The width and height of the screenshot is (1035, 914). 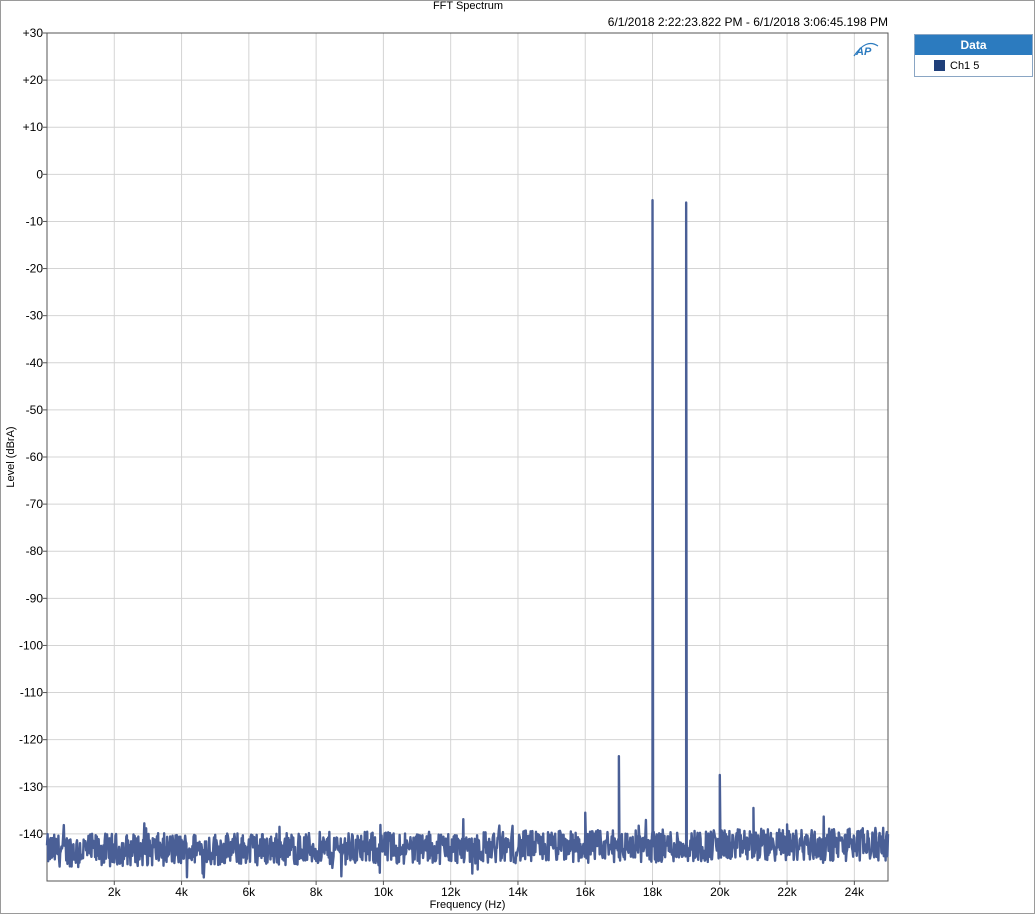 I want to click on x-tick-label: 4k, so click(x=182, y=892).